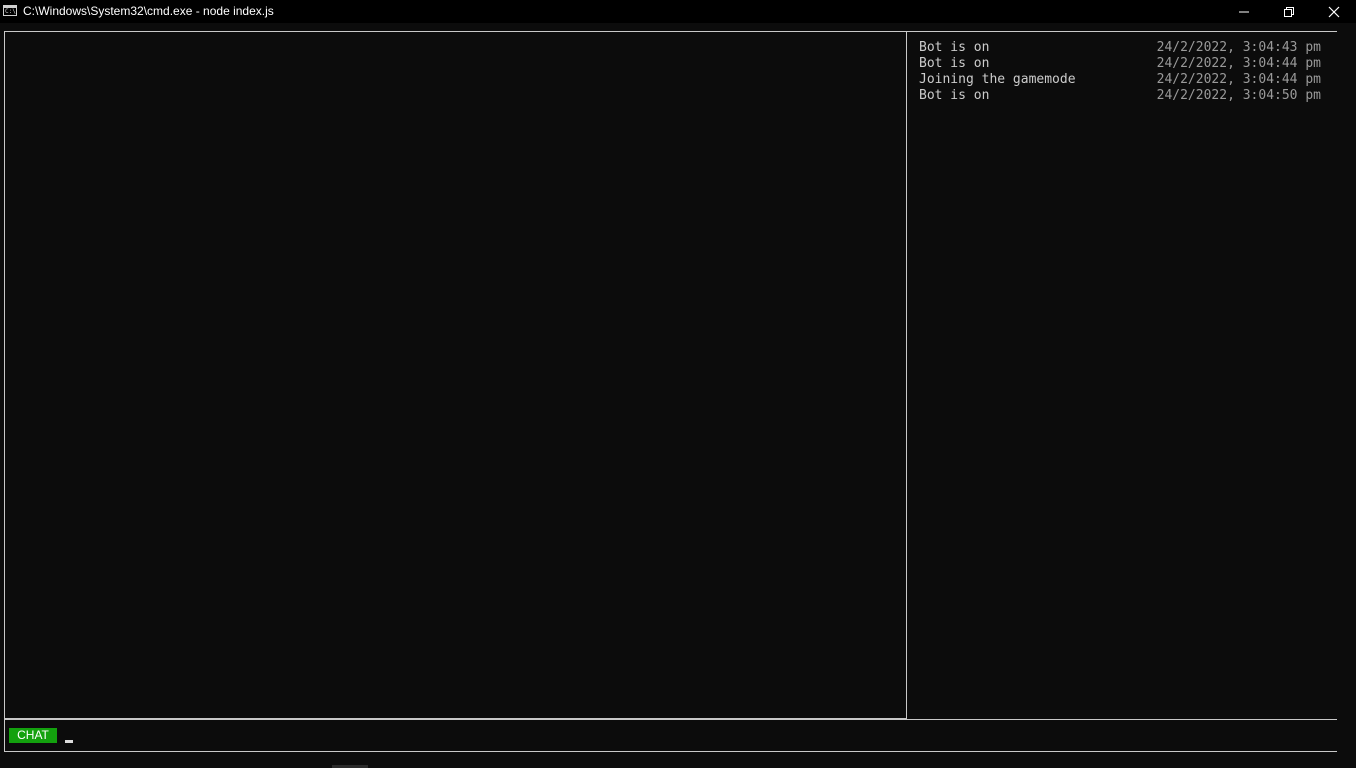 Image resolution: width=1356 pixels, height=768 pixels. What do you see at coordinates (1238, 47) in the screenshot?
I see `log-timestamp: 24/2/2022, 3:04:43 pm` at bounding box center [1238, 47].